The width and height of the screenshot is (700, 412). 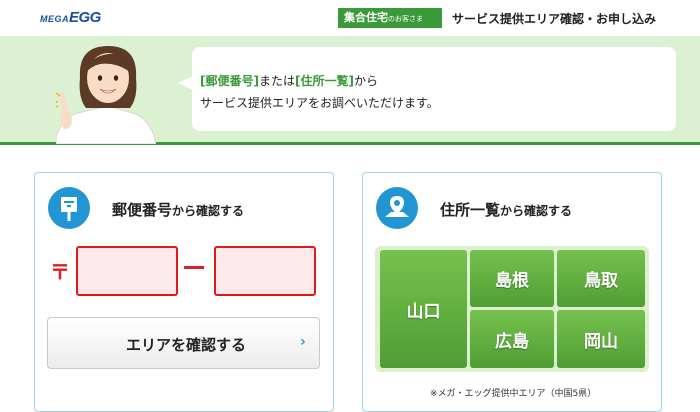 I want to click on bubble-or: または, so click(x=276, y=81).